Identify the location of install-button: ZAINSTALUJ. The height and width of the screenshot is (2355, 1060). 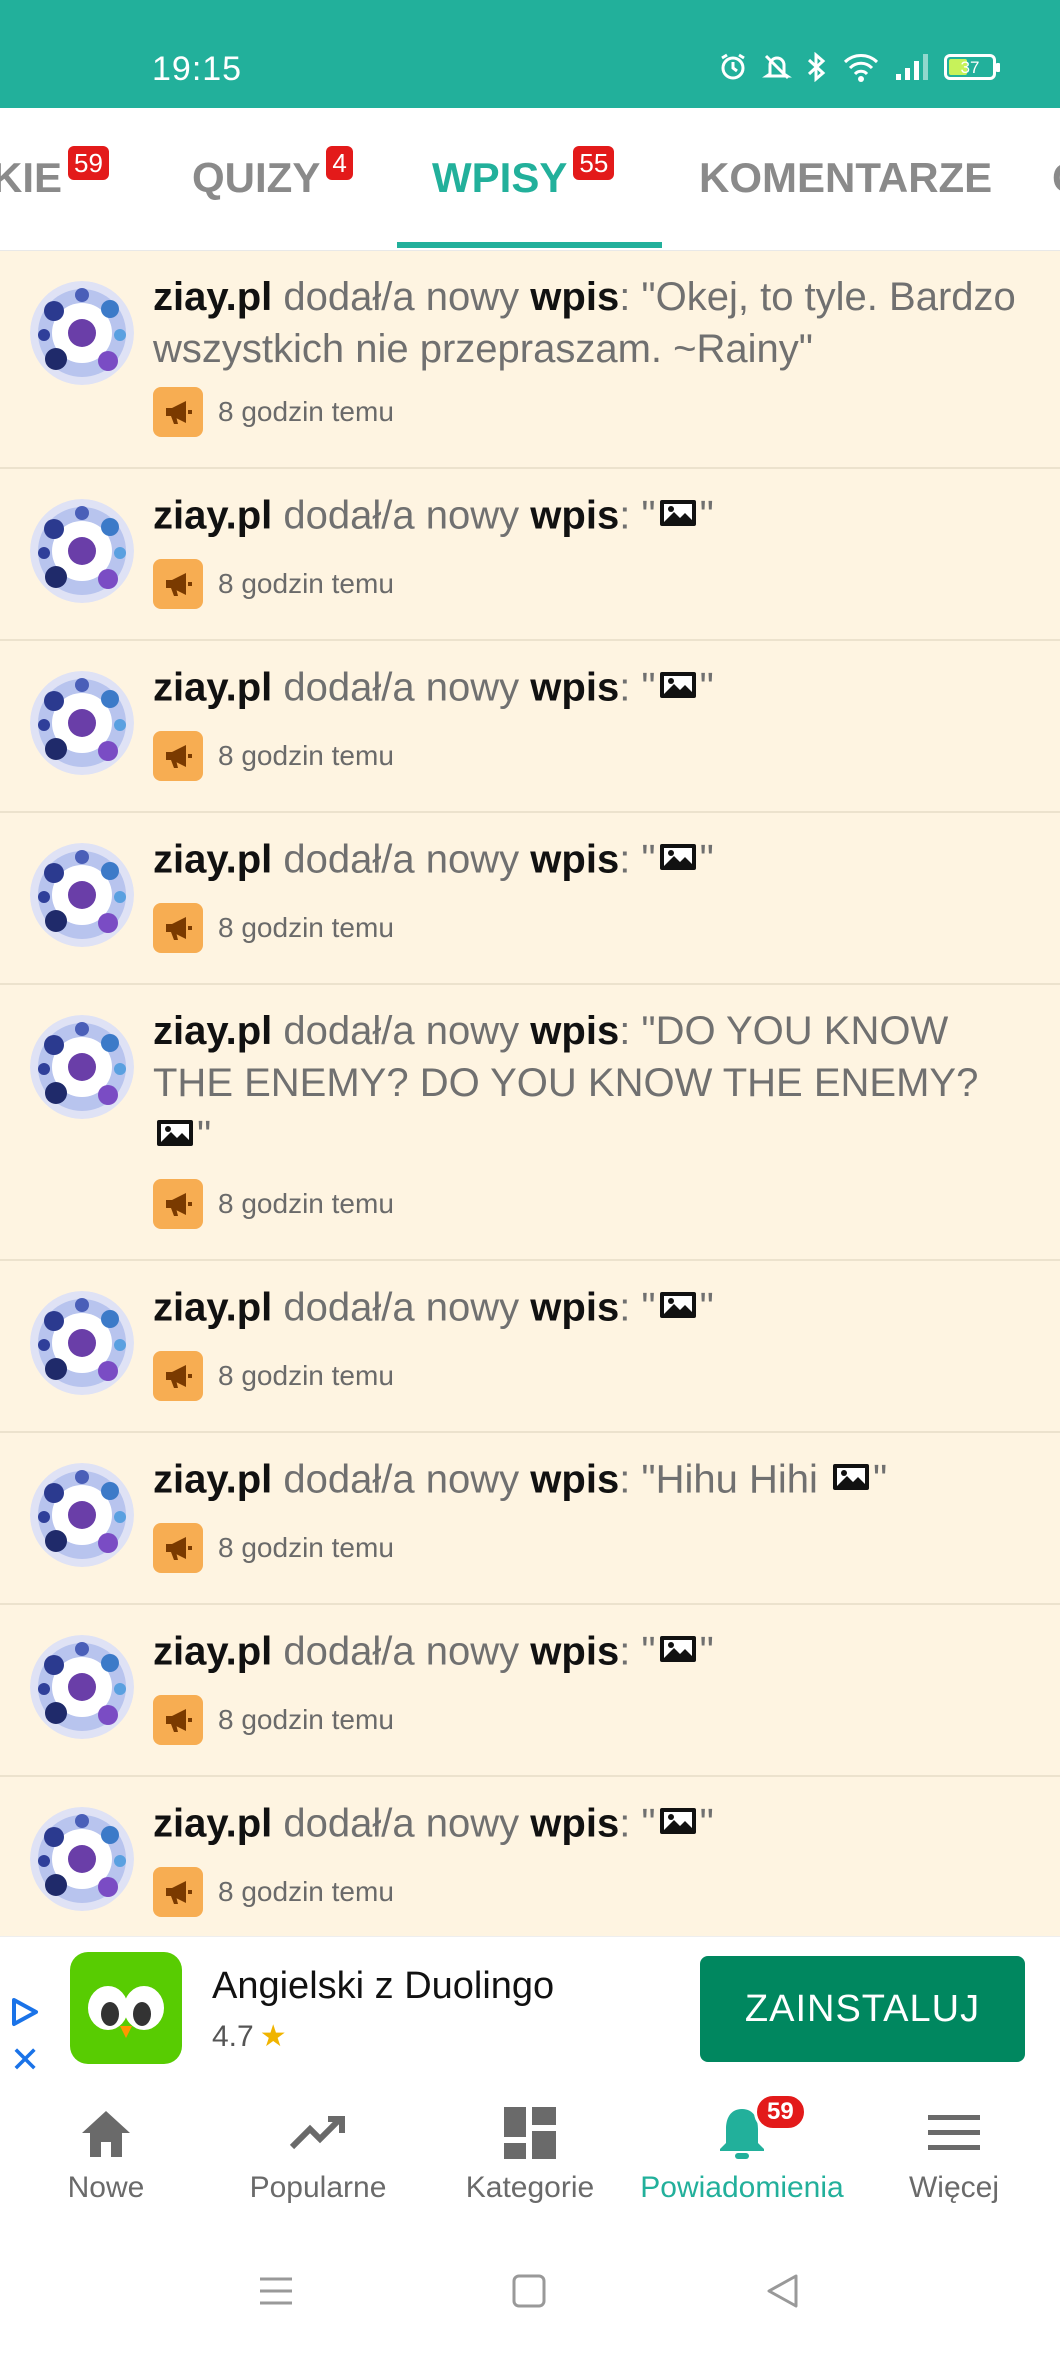
(862, 2009).